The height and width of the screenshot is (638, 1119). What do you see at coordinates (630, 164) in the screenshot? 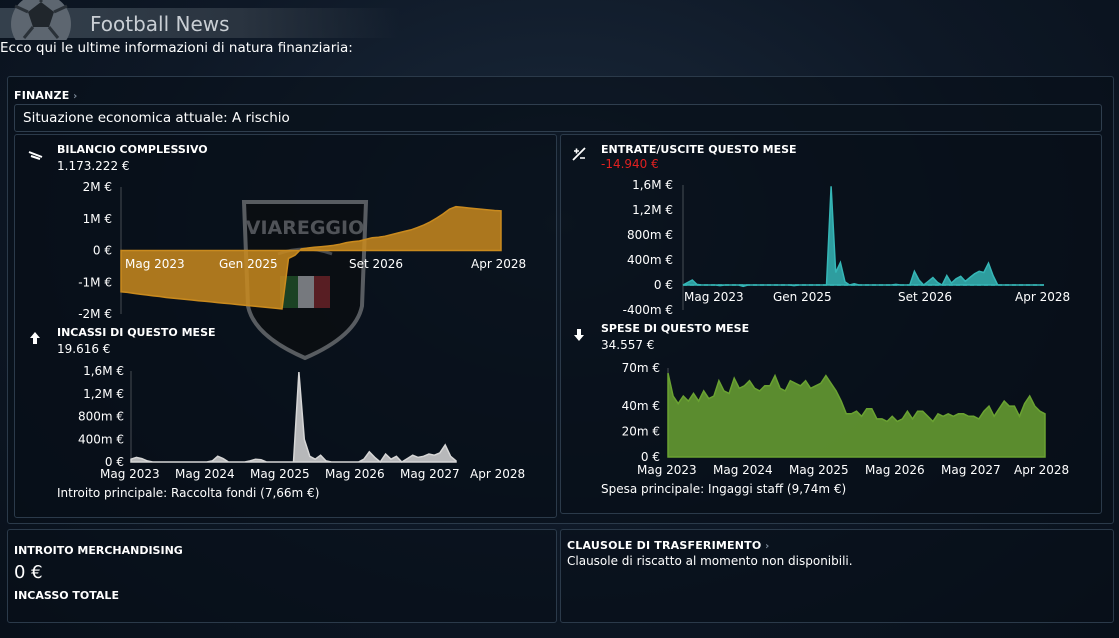
I see `entrate-uscite-value: -14.940 €` at bounding box center [630, 164].